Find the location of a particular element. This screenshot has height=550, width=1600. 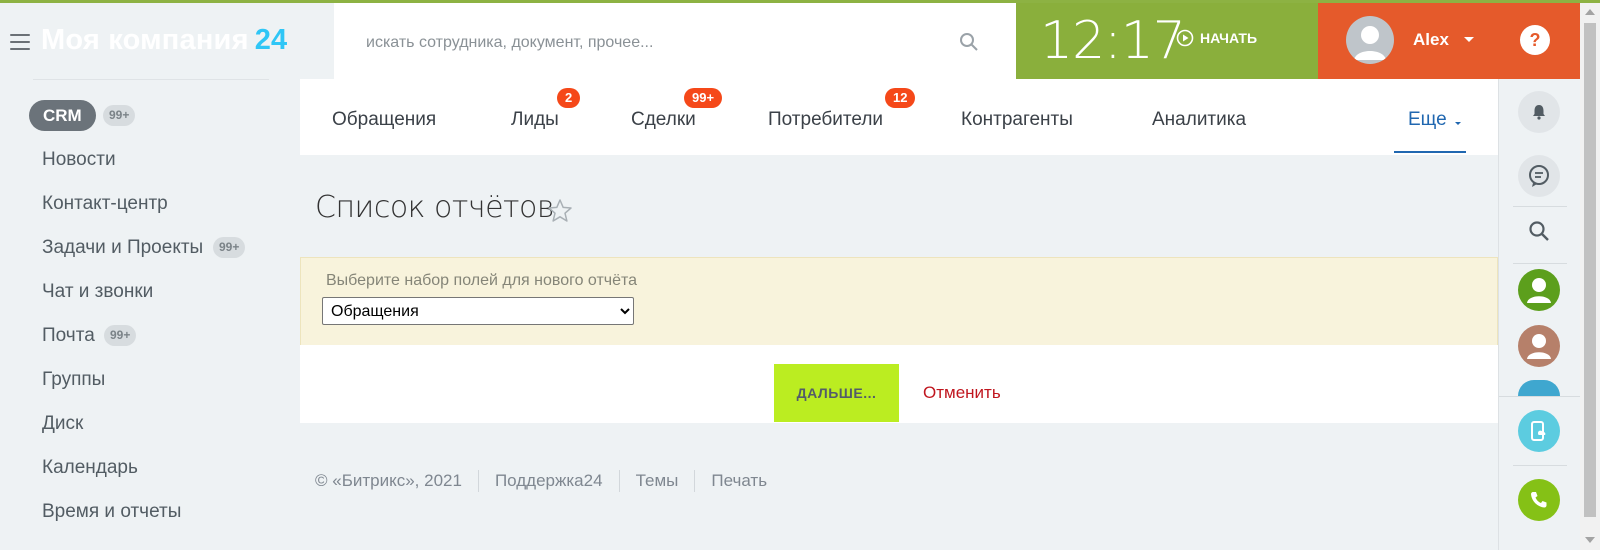

sidebar-item-news: Новости is located at coordinates (79, 160).